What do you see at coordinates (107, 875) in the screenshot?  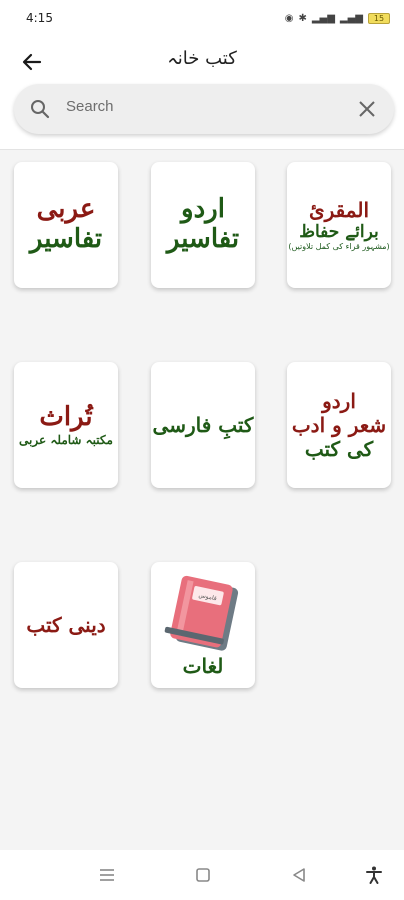 I see `menu-icon` at bounding box center [107, 875].